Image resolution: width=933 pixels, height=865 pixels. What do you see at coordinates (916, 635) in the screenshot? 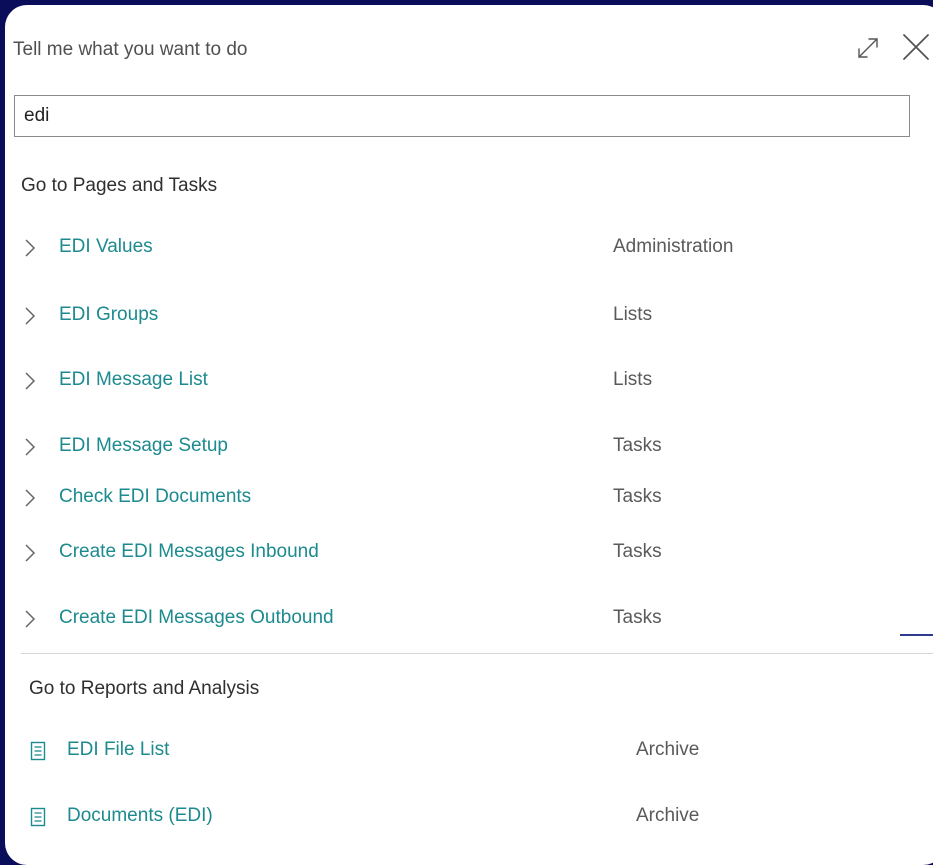
I see `scroll-indicator` at bounding box center [916, 635].